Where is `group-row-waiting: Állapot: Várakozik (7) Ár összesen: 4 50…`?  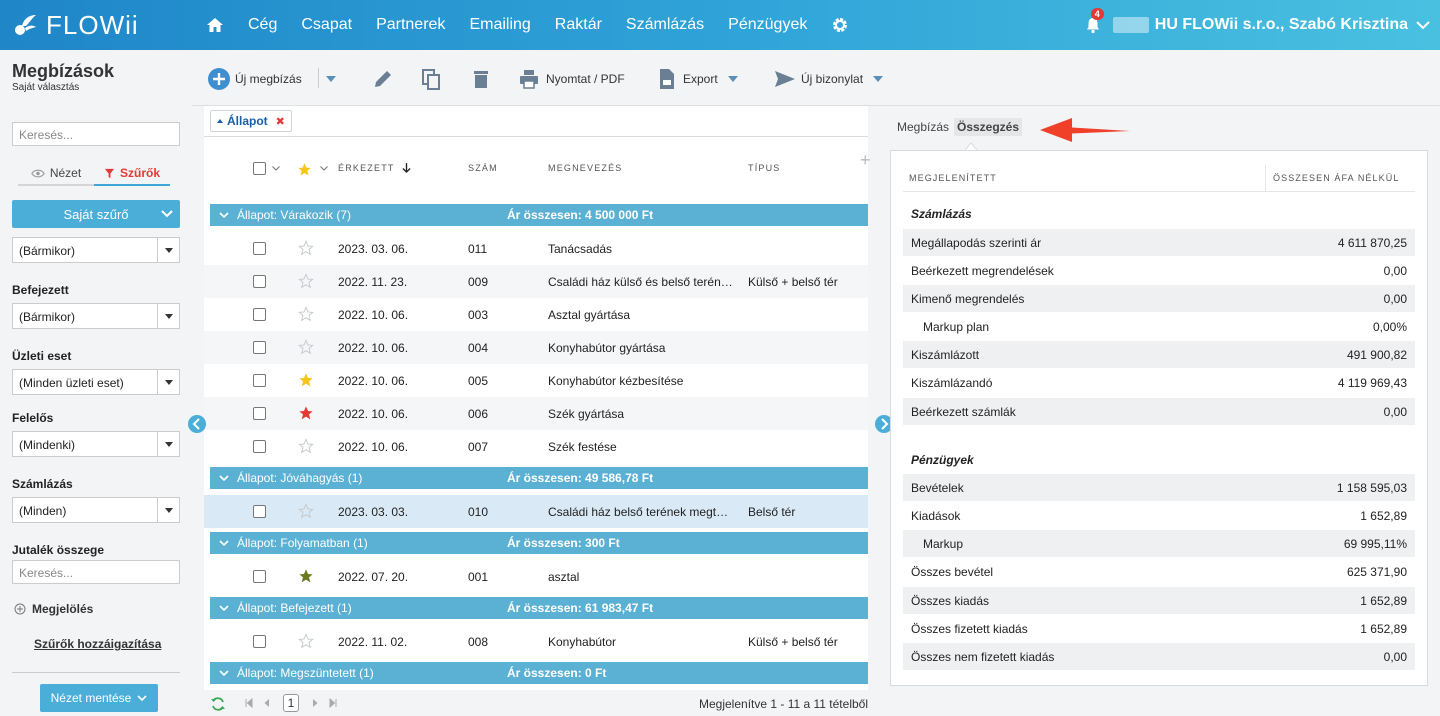
group-row-waiting: Állapot: Várakozik (7) Ár összesen: 4 50… is located at coordinates (539, 215).